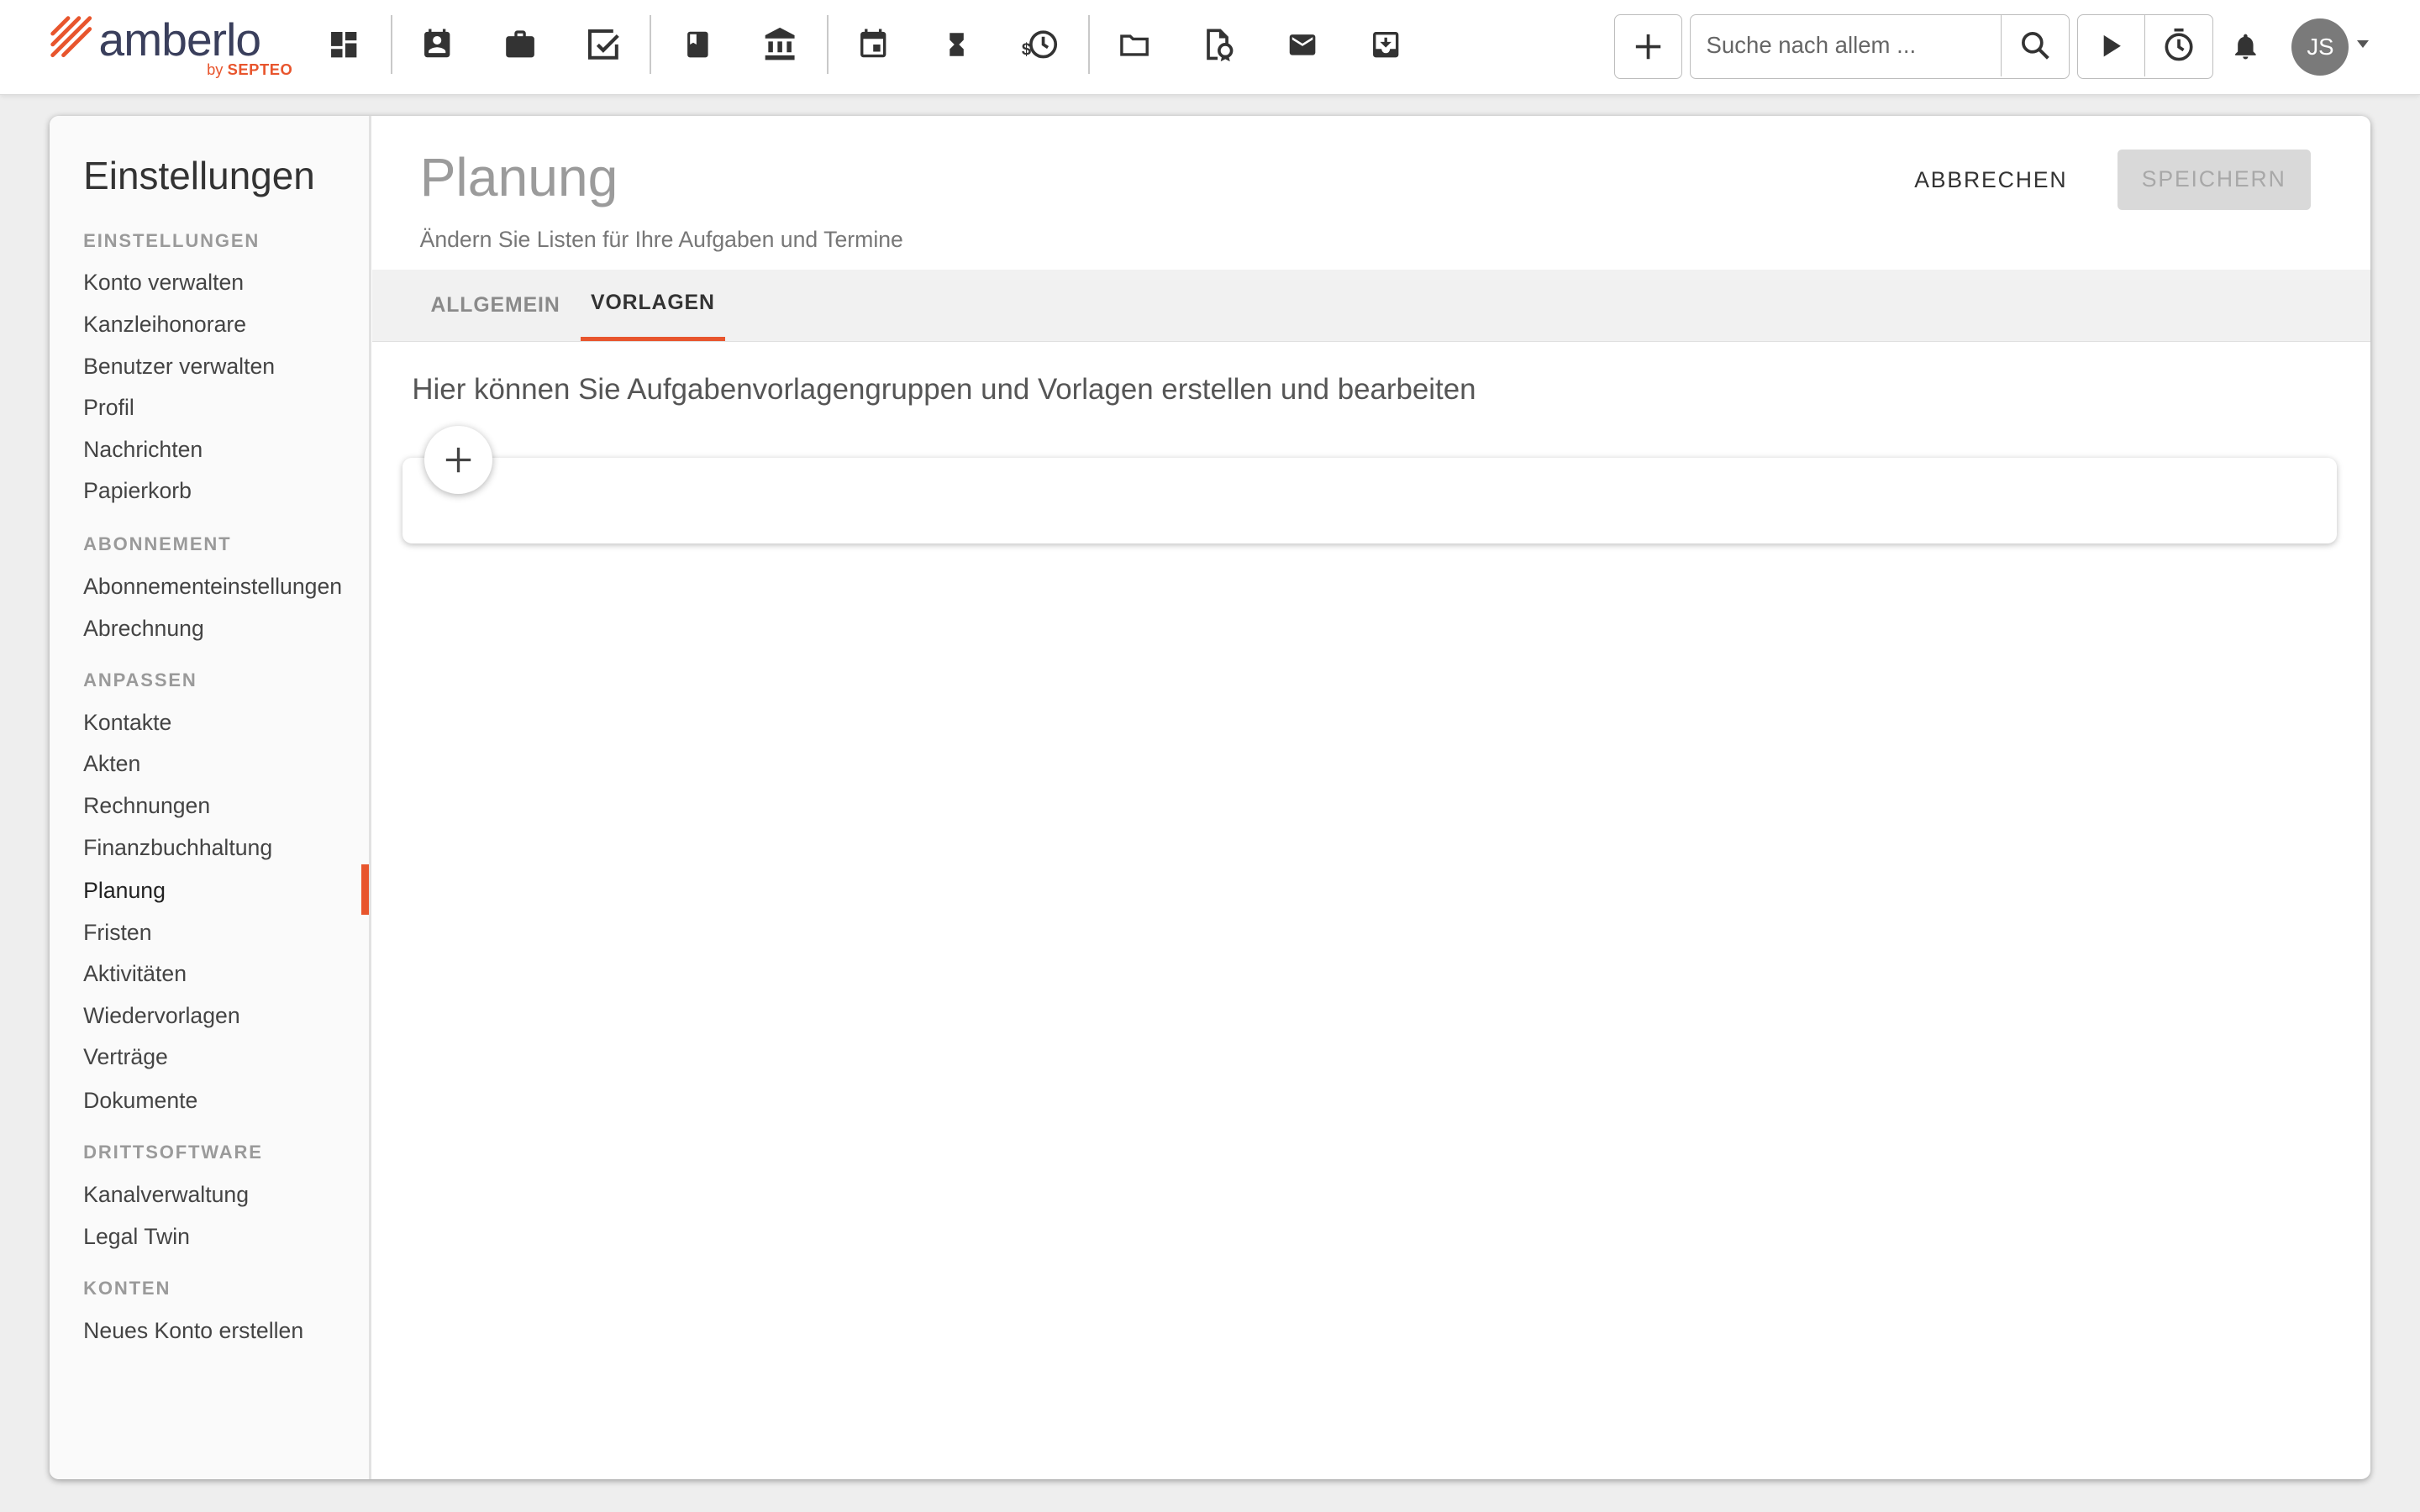 The image size is (2420, 1512). What do you see at coordinates (957, 44) in the screenshot?
I see `hourglass-icon` at bounding box center [957, 44].